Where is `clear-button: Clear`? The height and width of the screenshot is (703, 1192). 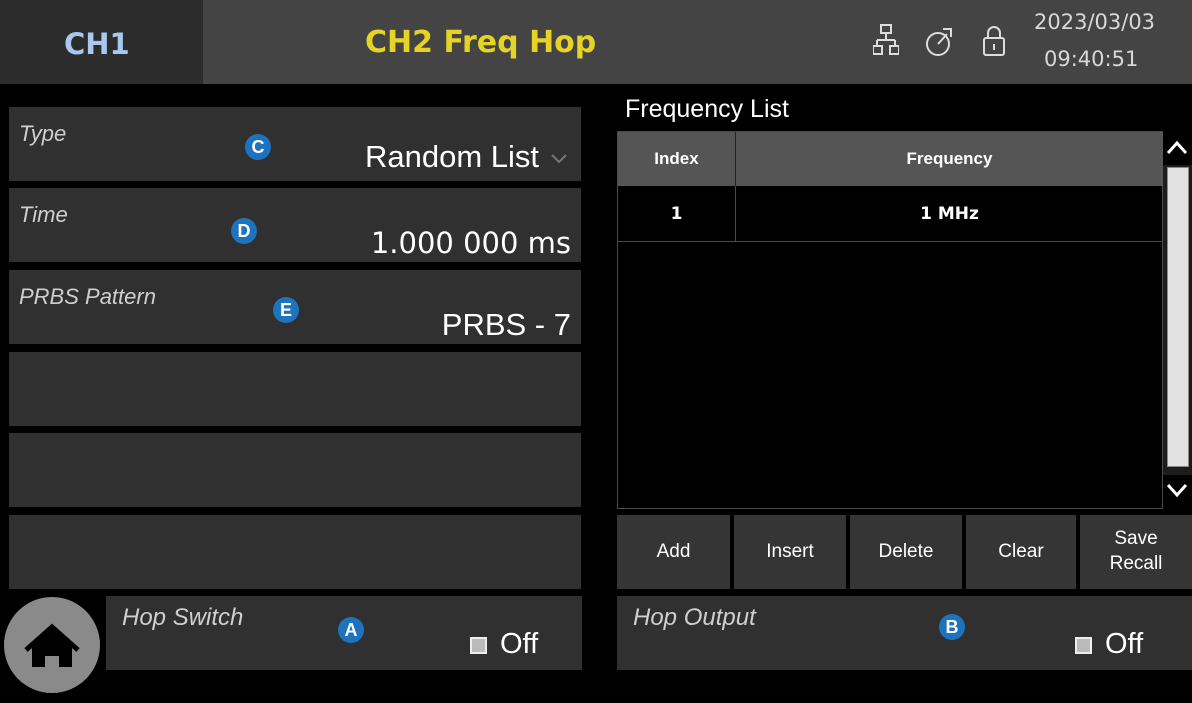 clear-button: Clear is located at coordinates (1021, 552).